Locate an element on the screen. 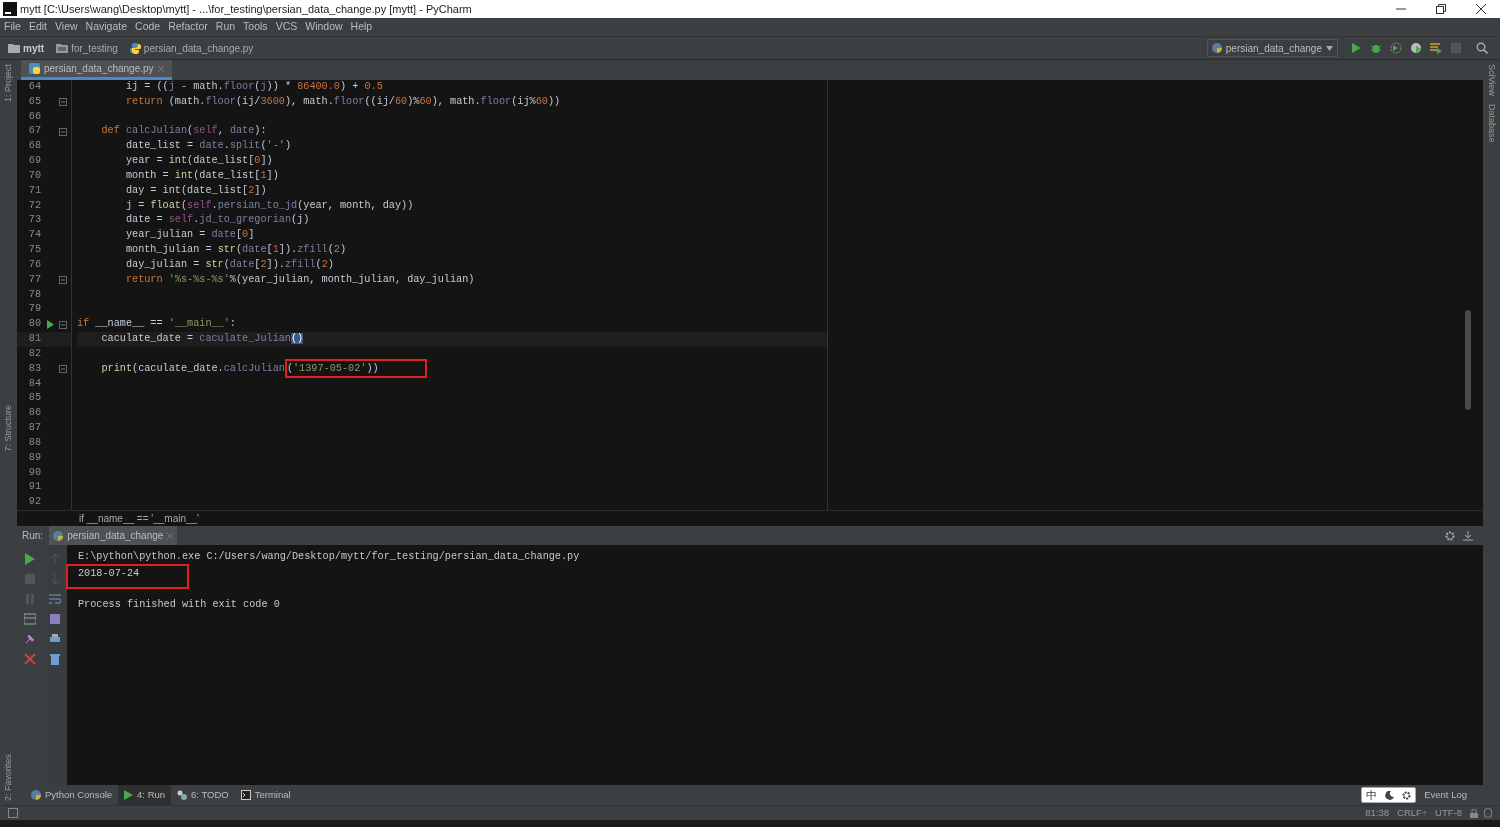 The height and width of the screenshot is (827, 1500). line-number: 85 is located at coordinates (34, 398).